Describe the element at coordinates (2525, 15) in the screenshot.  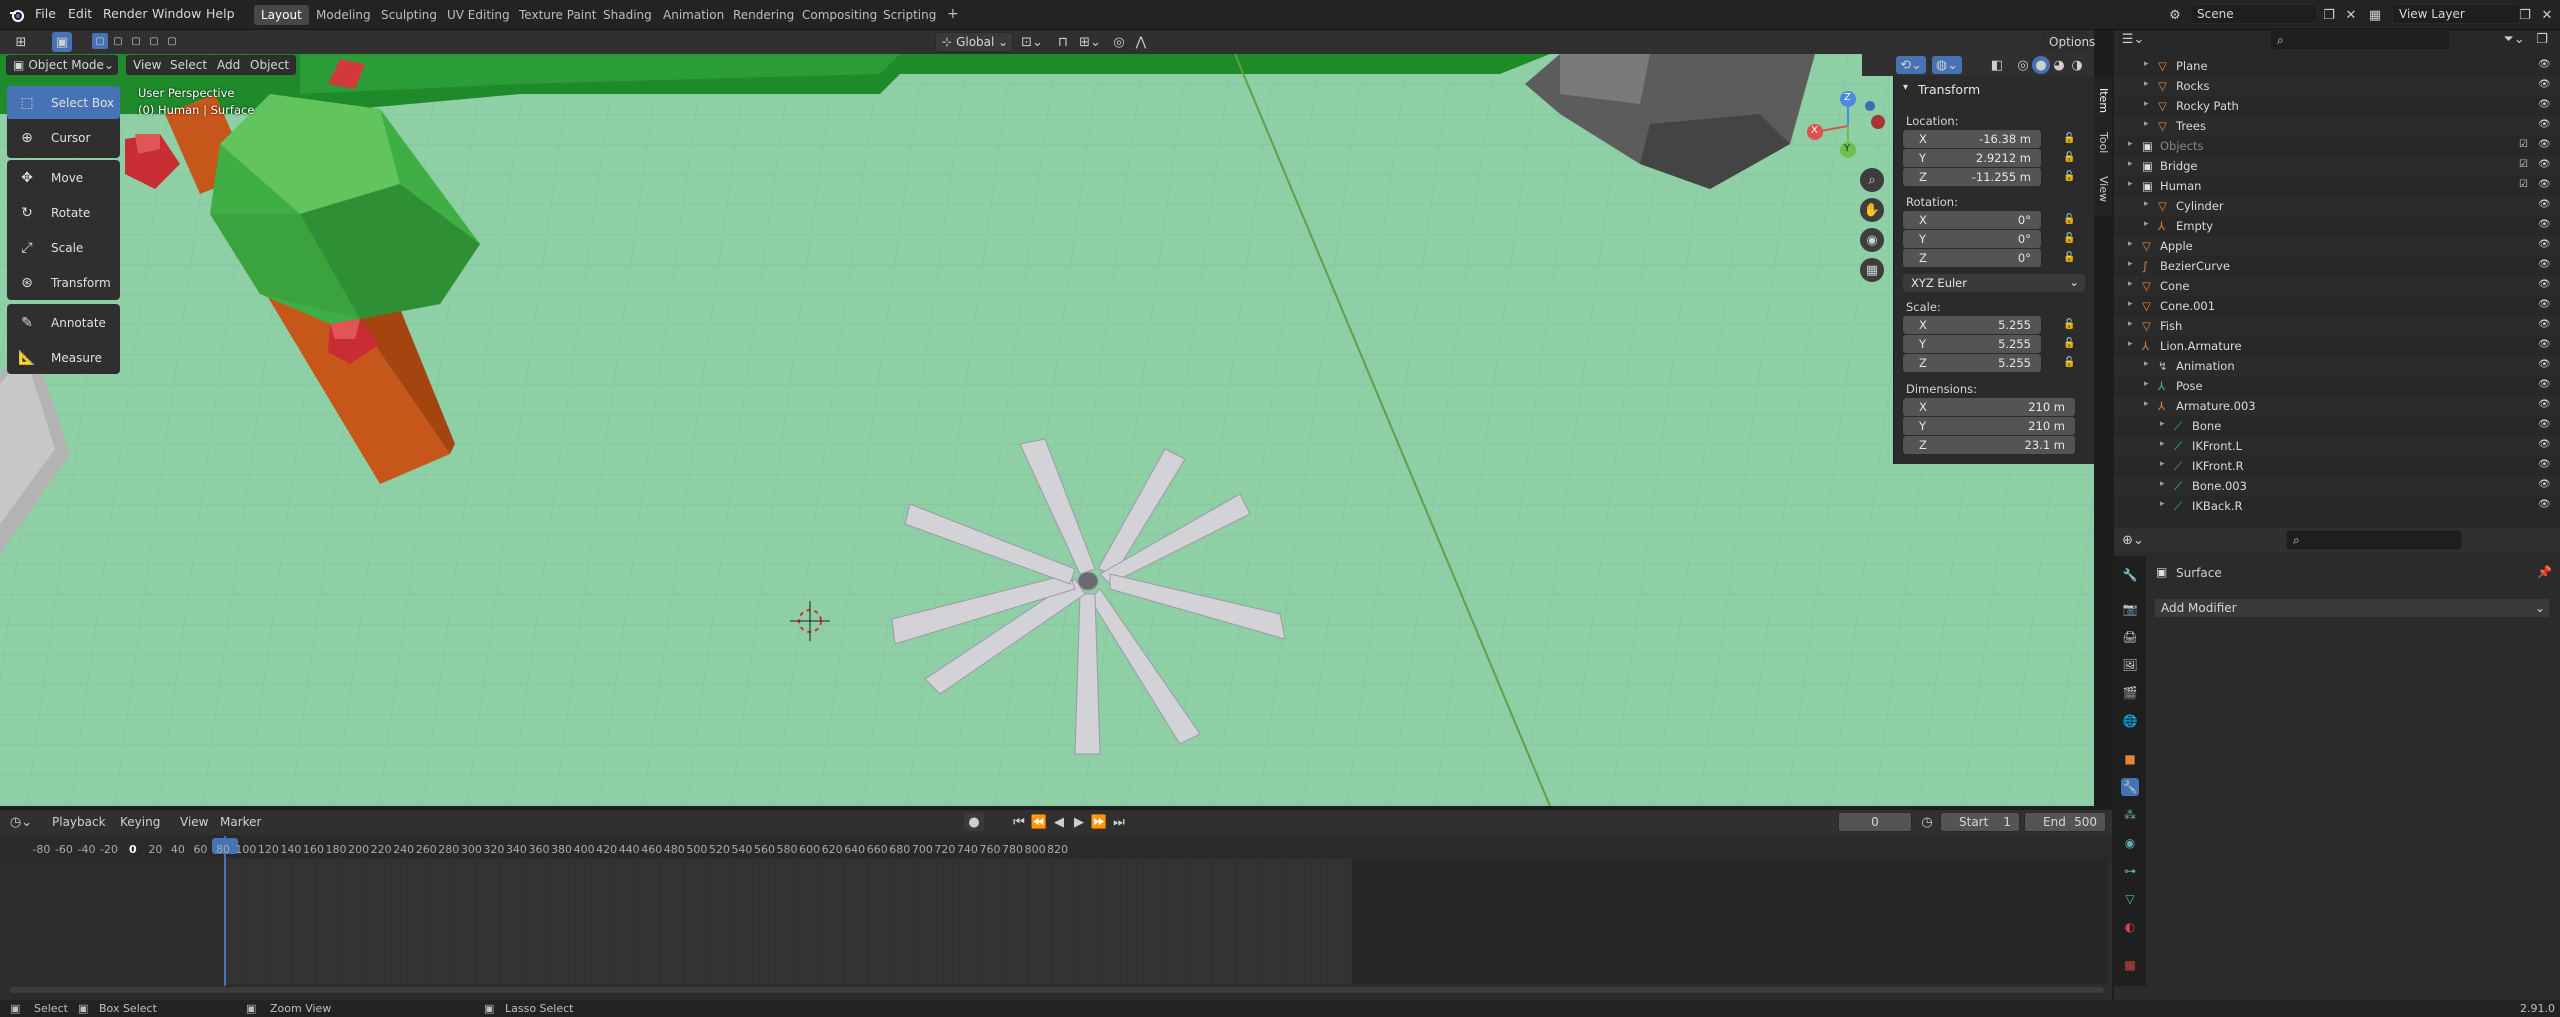
I see `copy-view-layer-icon: ❐` at that location.